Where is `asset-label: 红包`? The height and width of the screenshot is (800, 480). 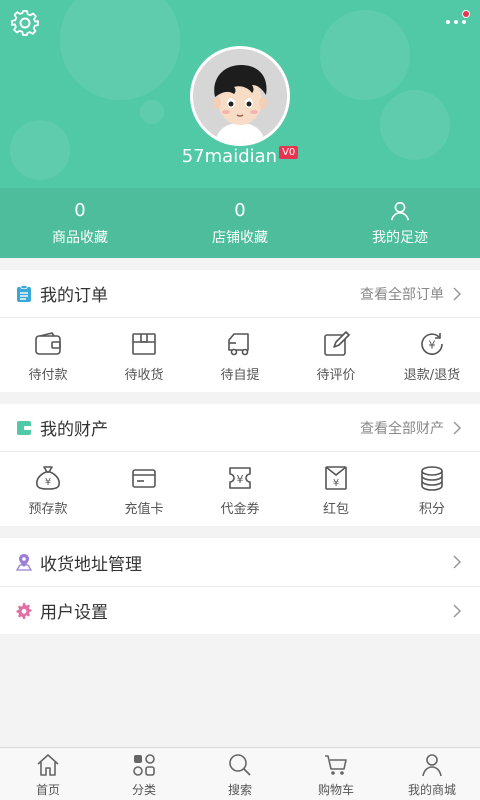
asset-label: 红包 is located at coordinates (335, 509).